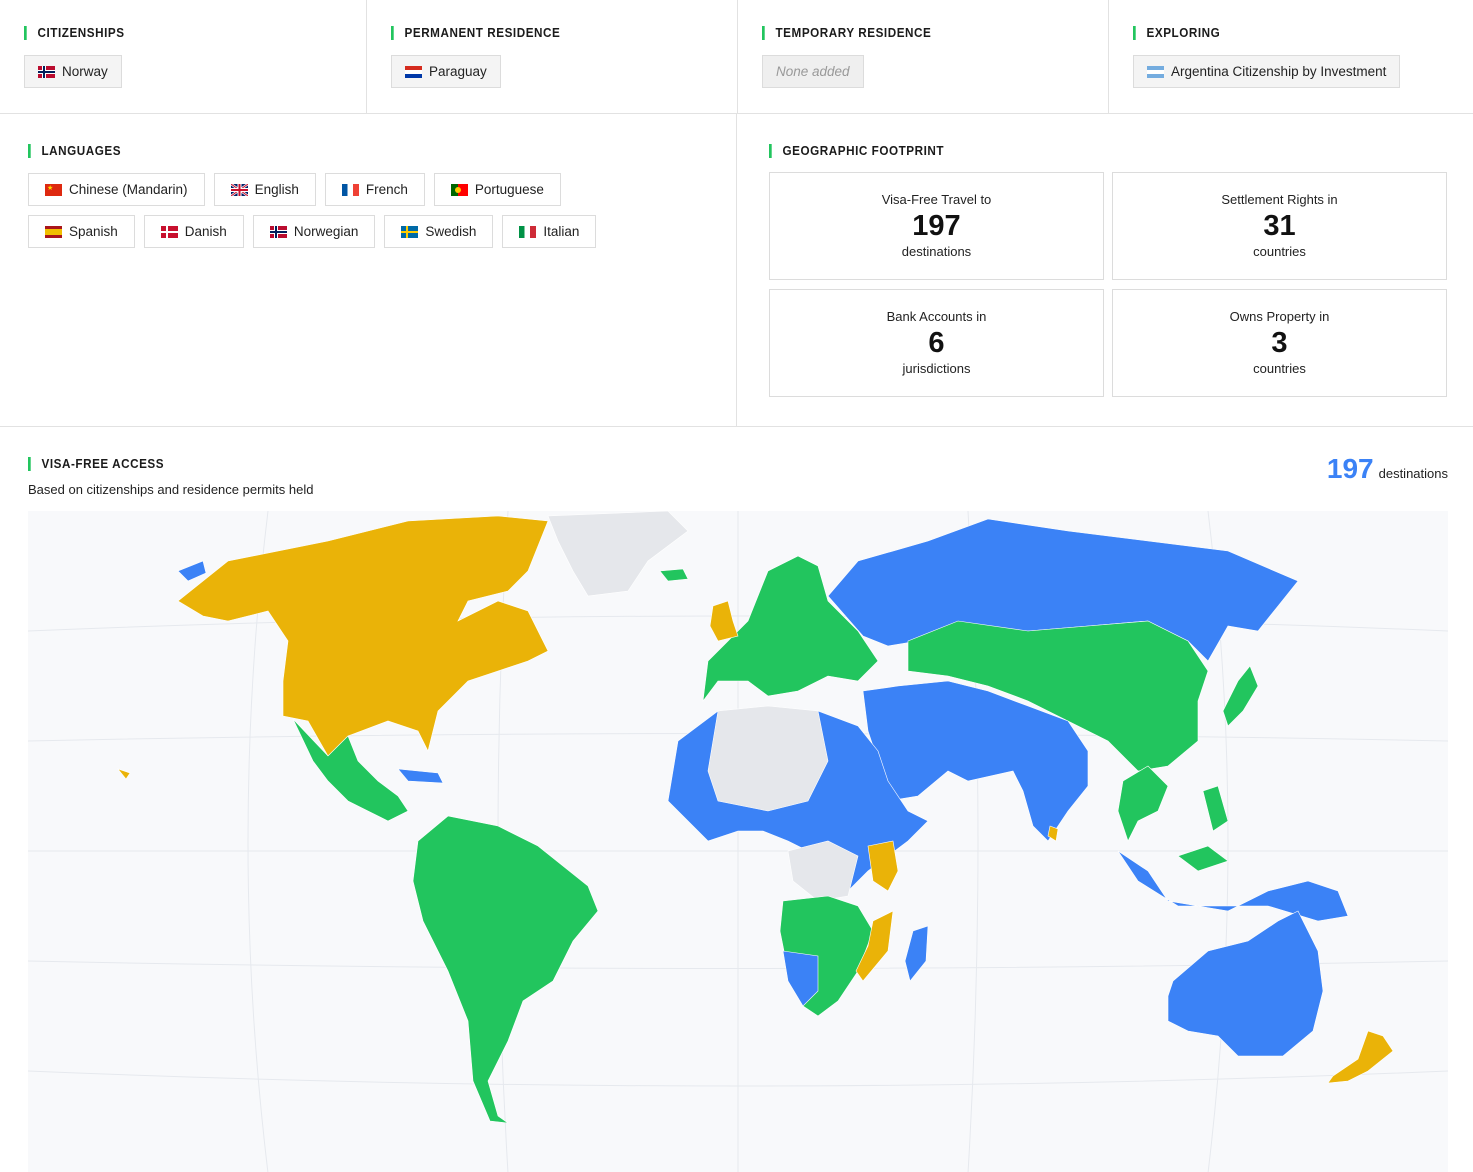  I want to click on north-america-region, so click(363, 636).